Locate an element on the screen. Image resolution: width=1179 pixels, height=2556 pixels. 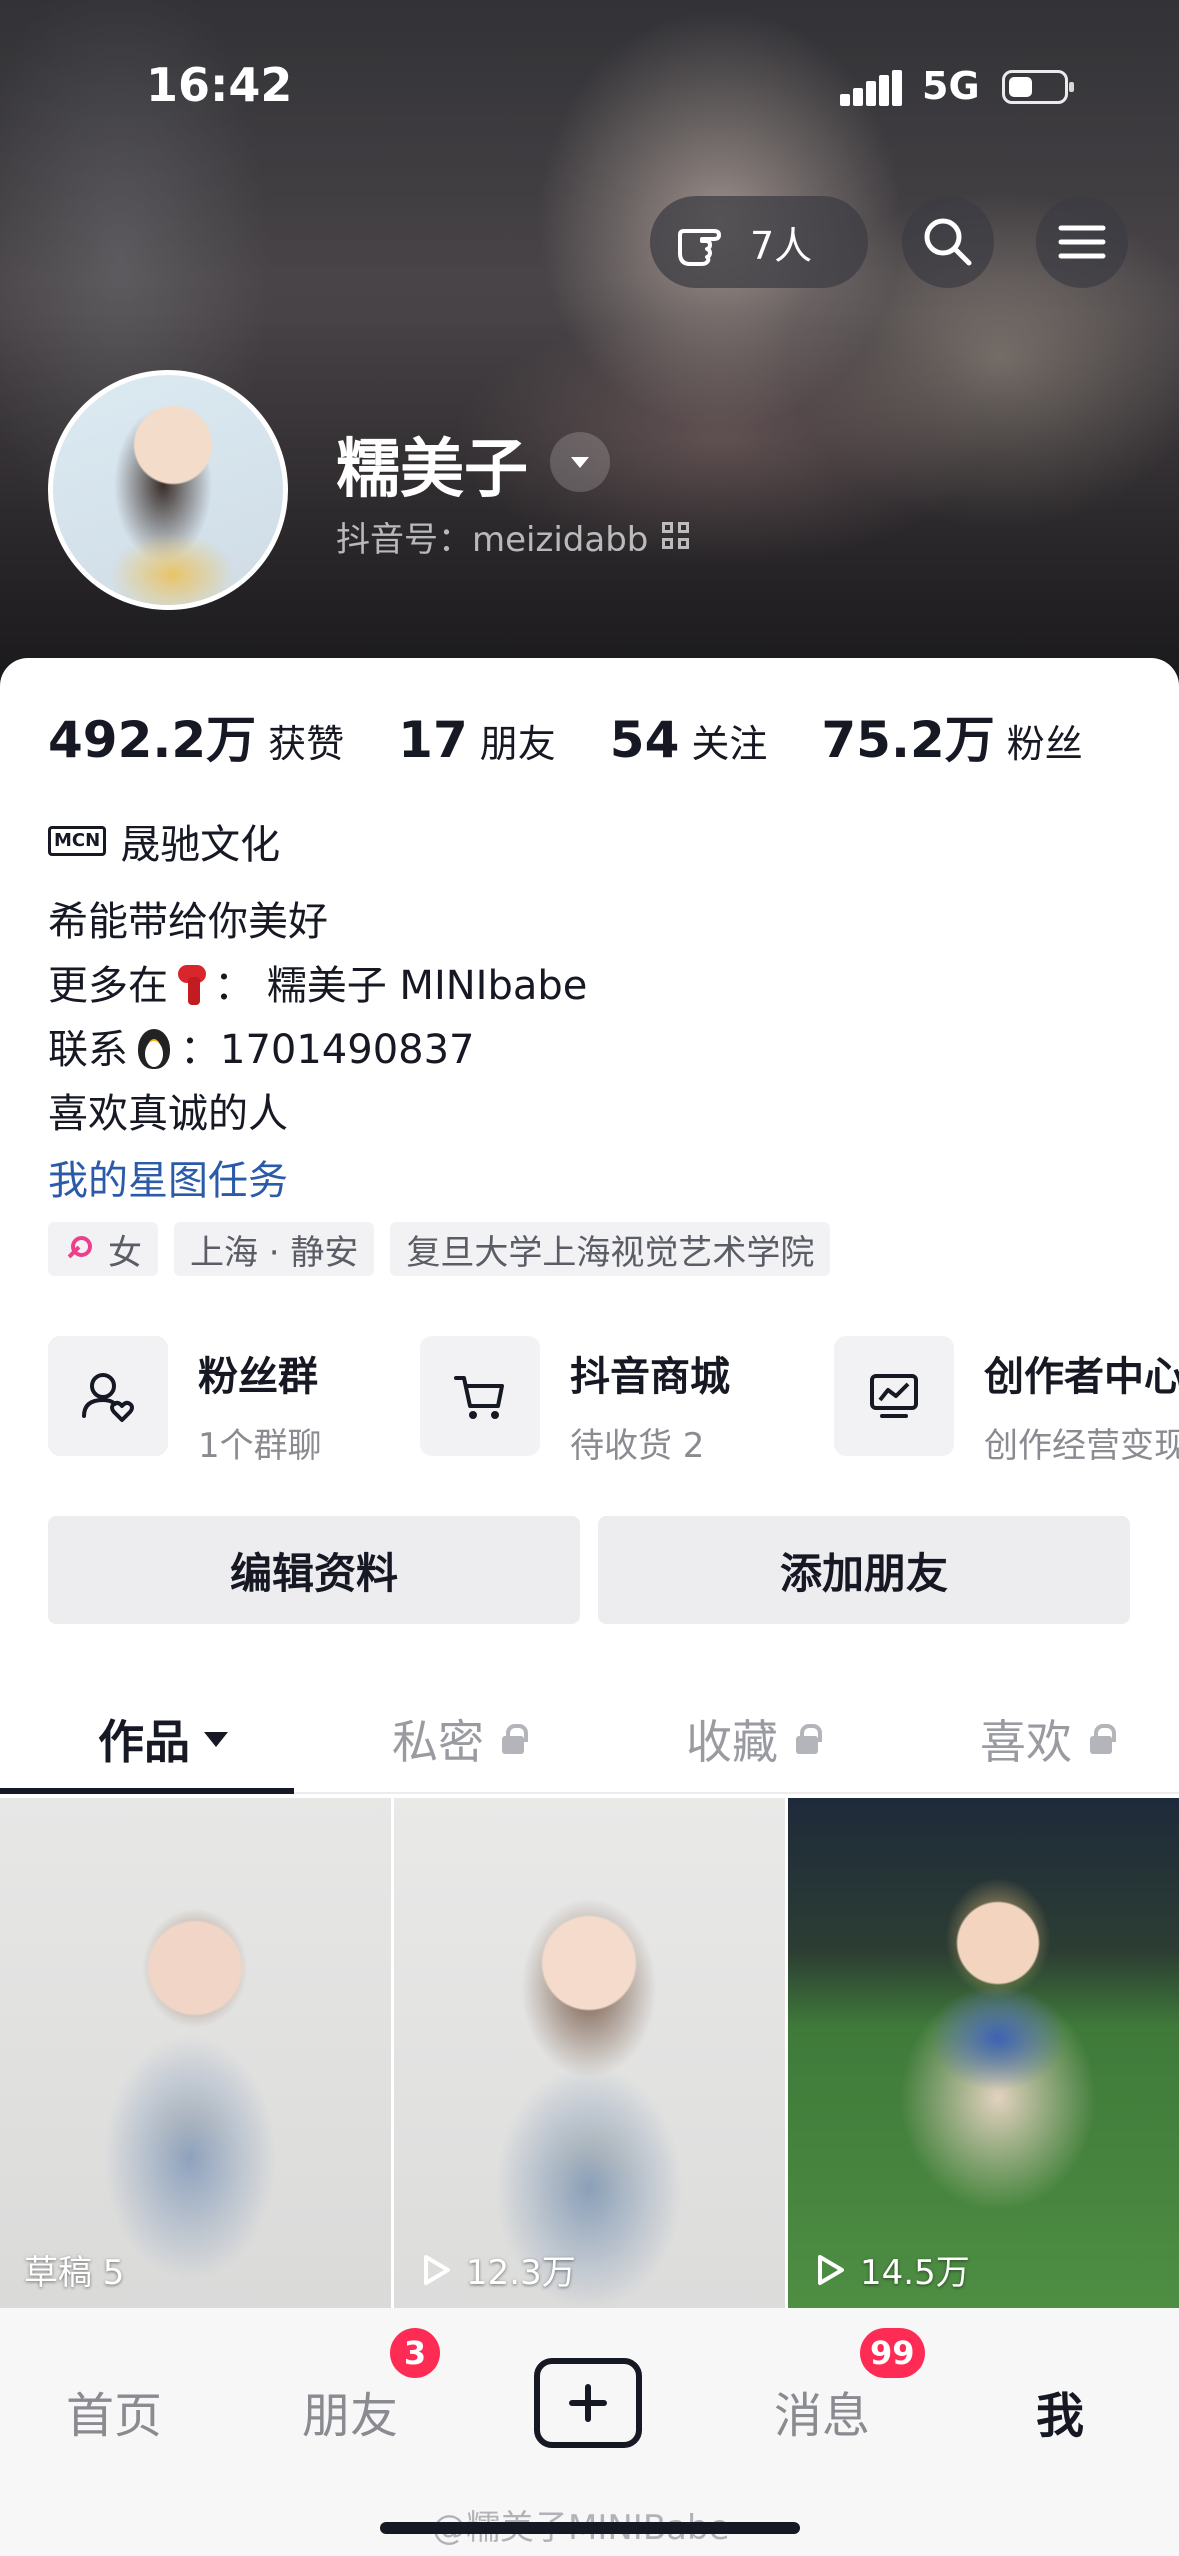
tab-label: 收藏 is located at coordinates (732, 1742).